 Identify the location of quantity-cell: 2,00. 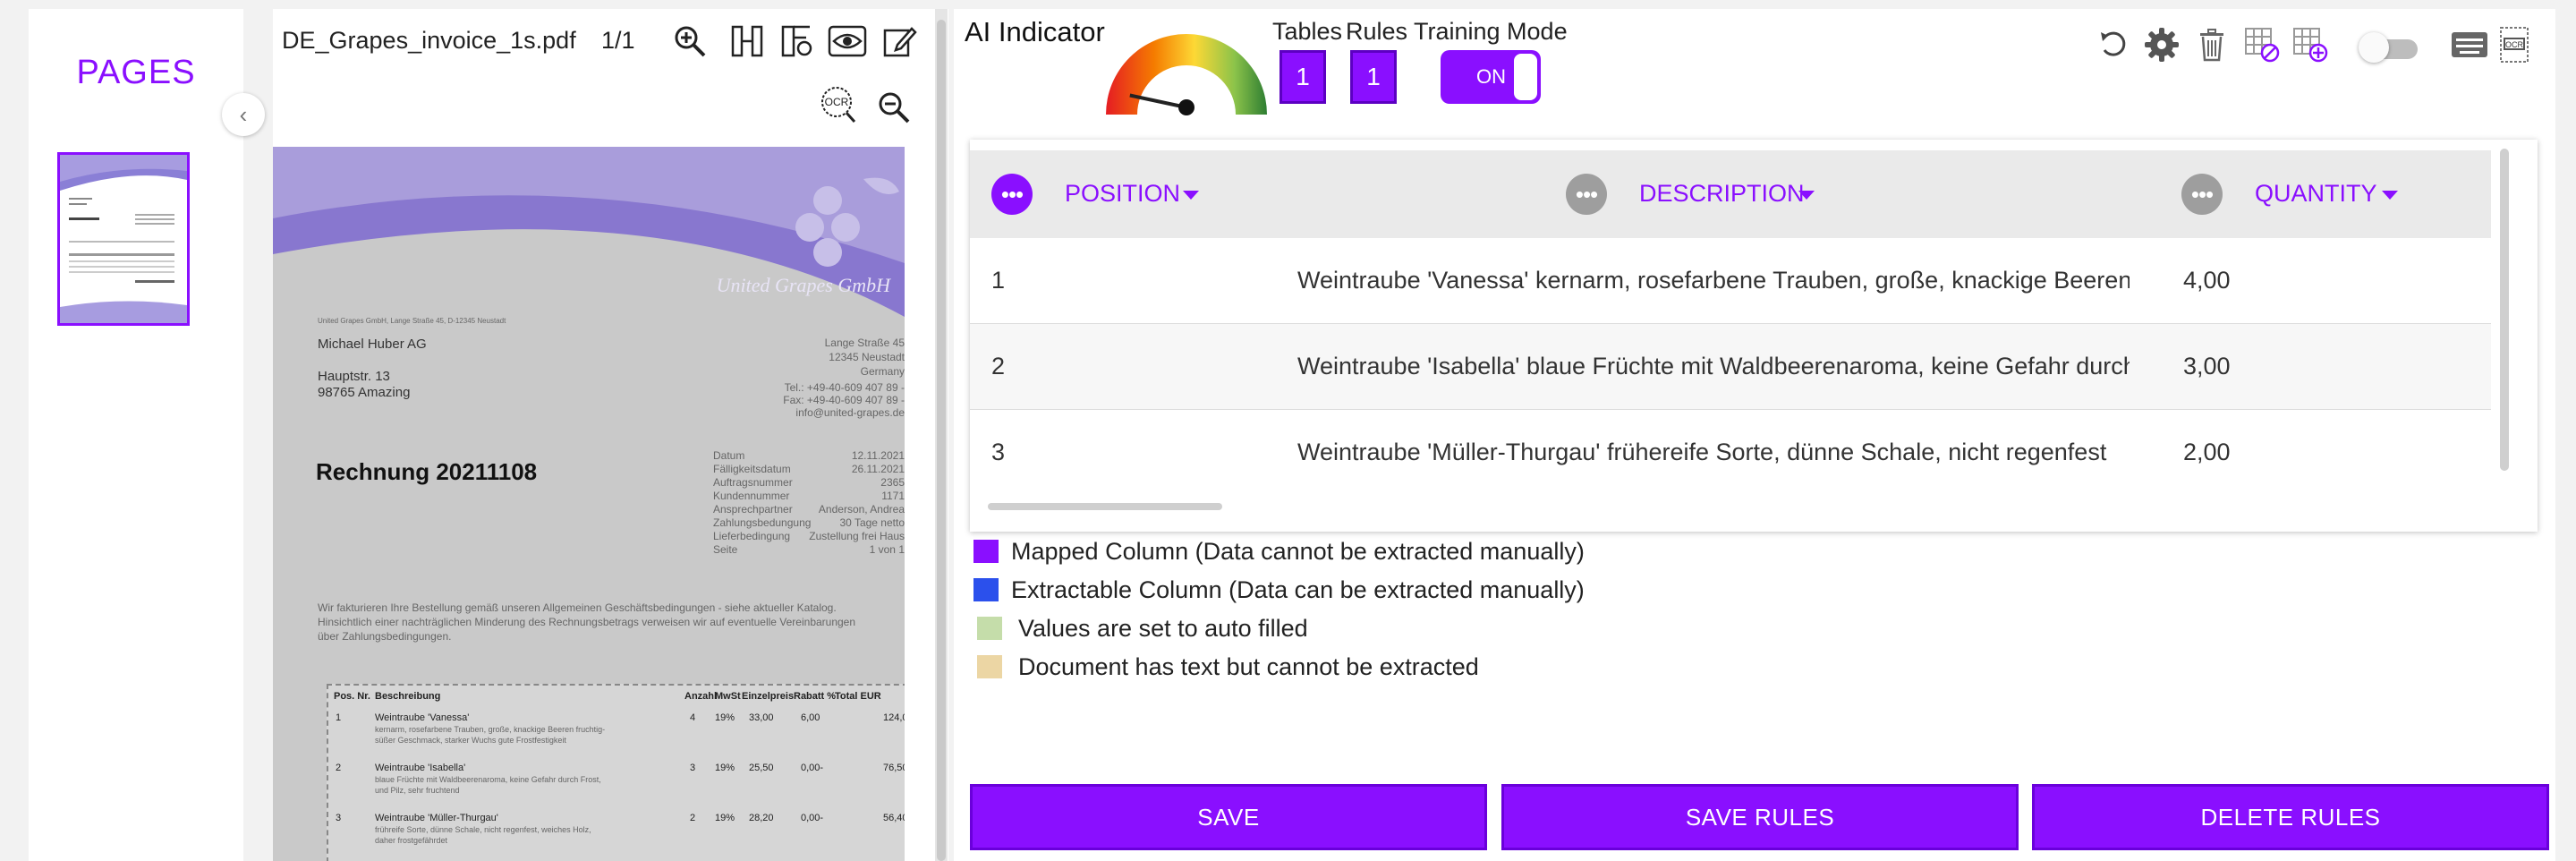
(2207, 452).